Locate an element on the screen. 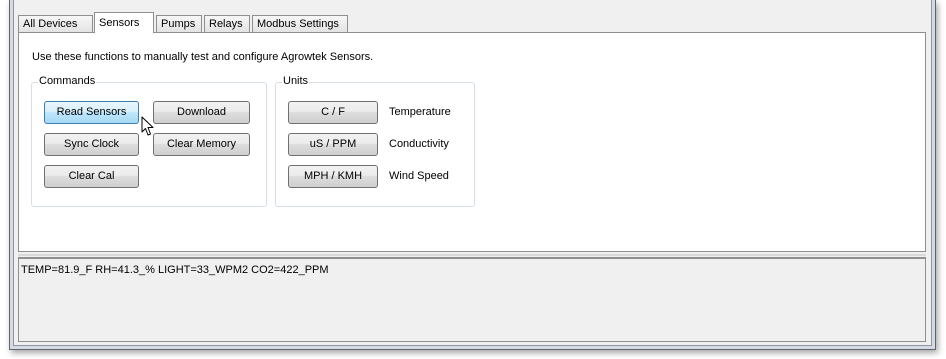 Image resolution: width=946 pixels, height=359 pixels. temperature-label: Temperature is located at coordinates (420, 112).